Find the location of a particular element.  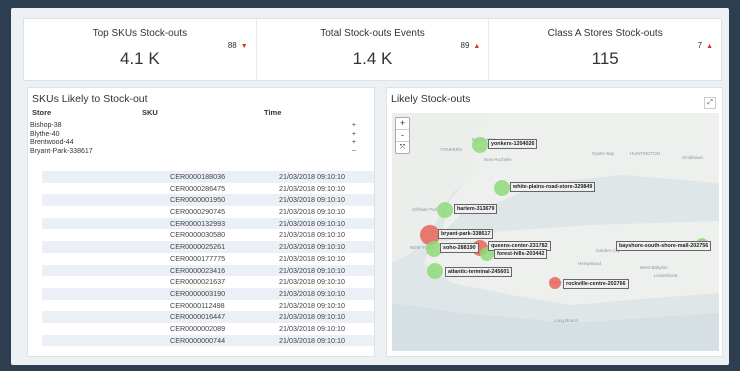

kpi-delta-value: 88 is located at coordinates (232, 45).